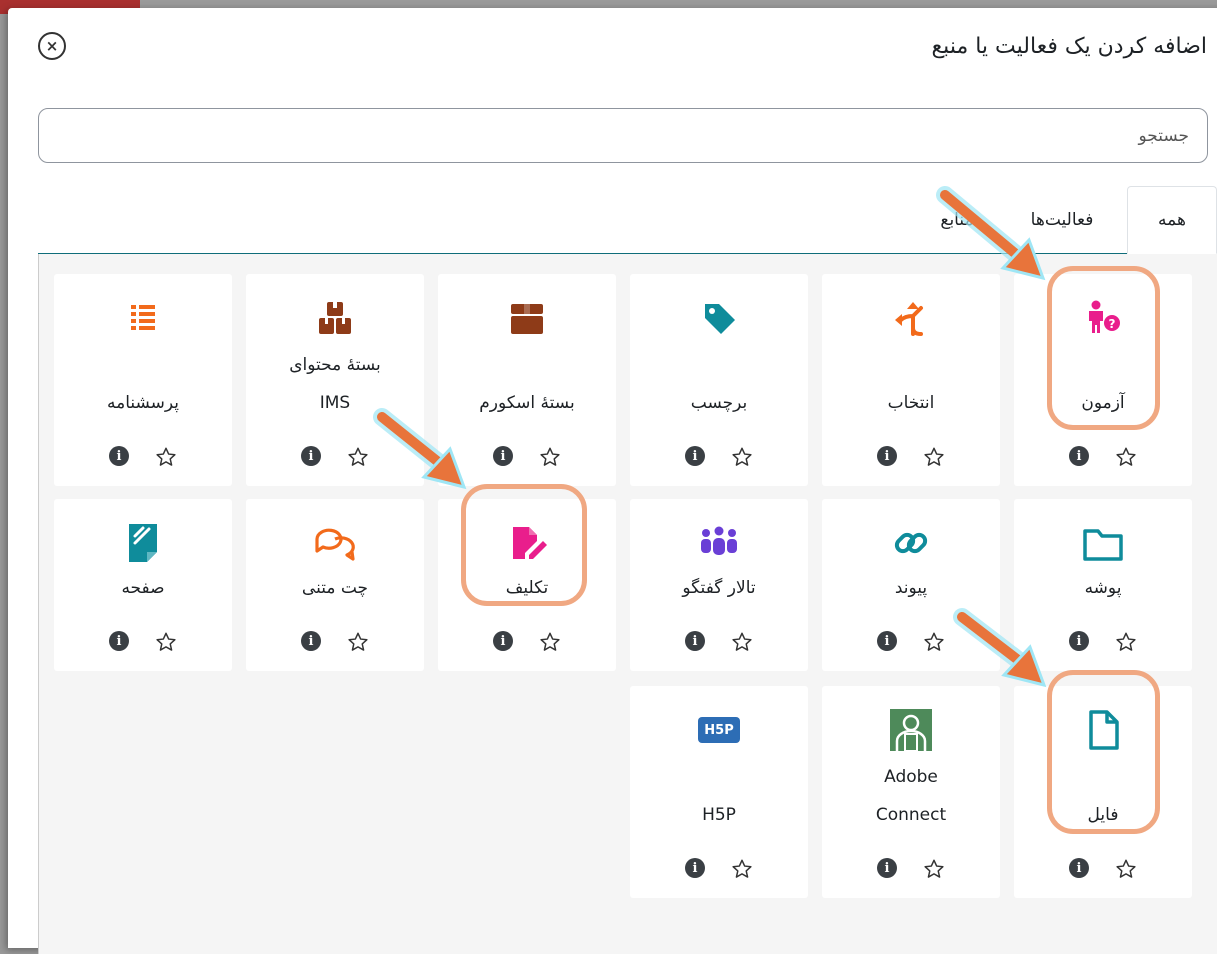  Describe the element at coordinates (143, 403) in the screenshot. I see `activity-card-label: پرسشنامه` at that location.